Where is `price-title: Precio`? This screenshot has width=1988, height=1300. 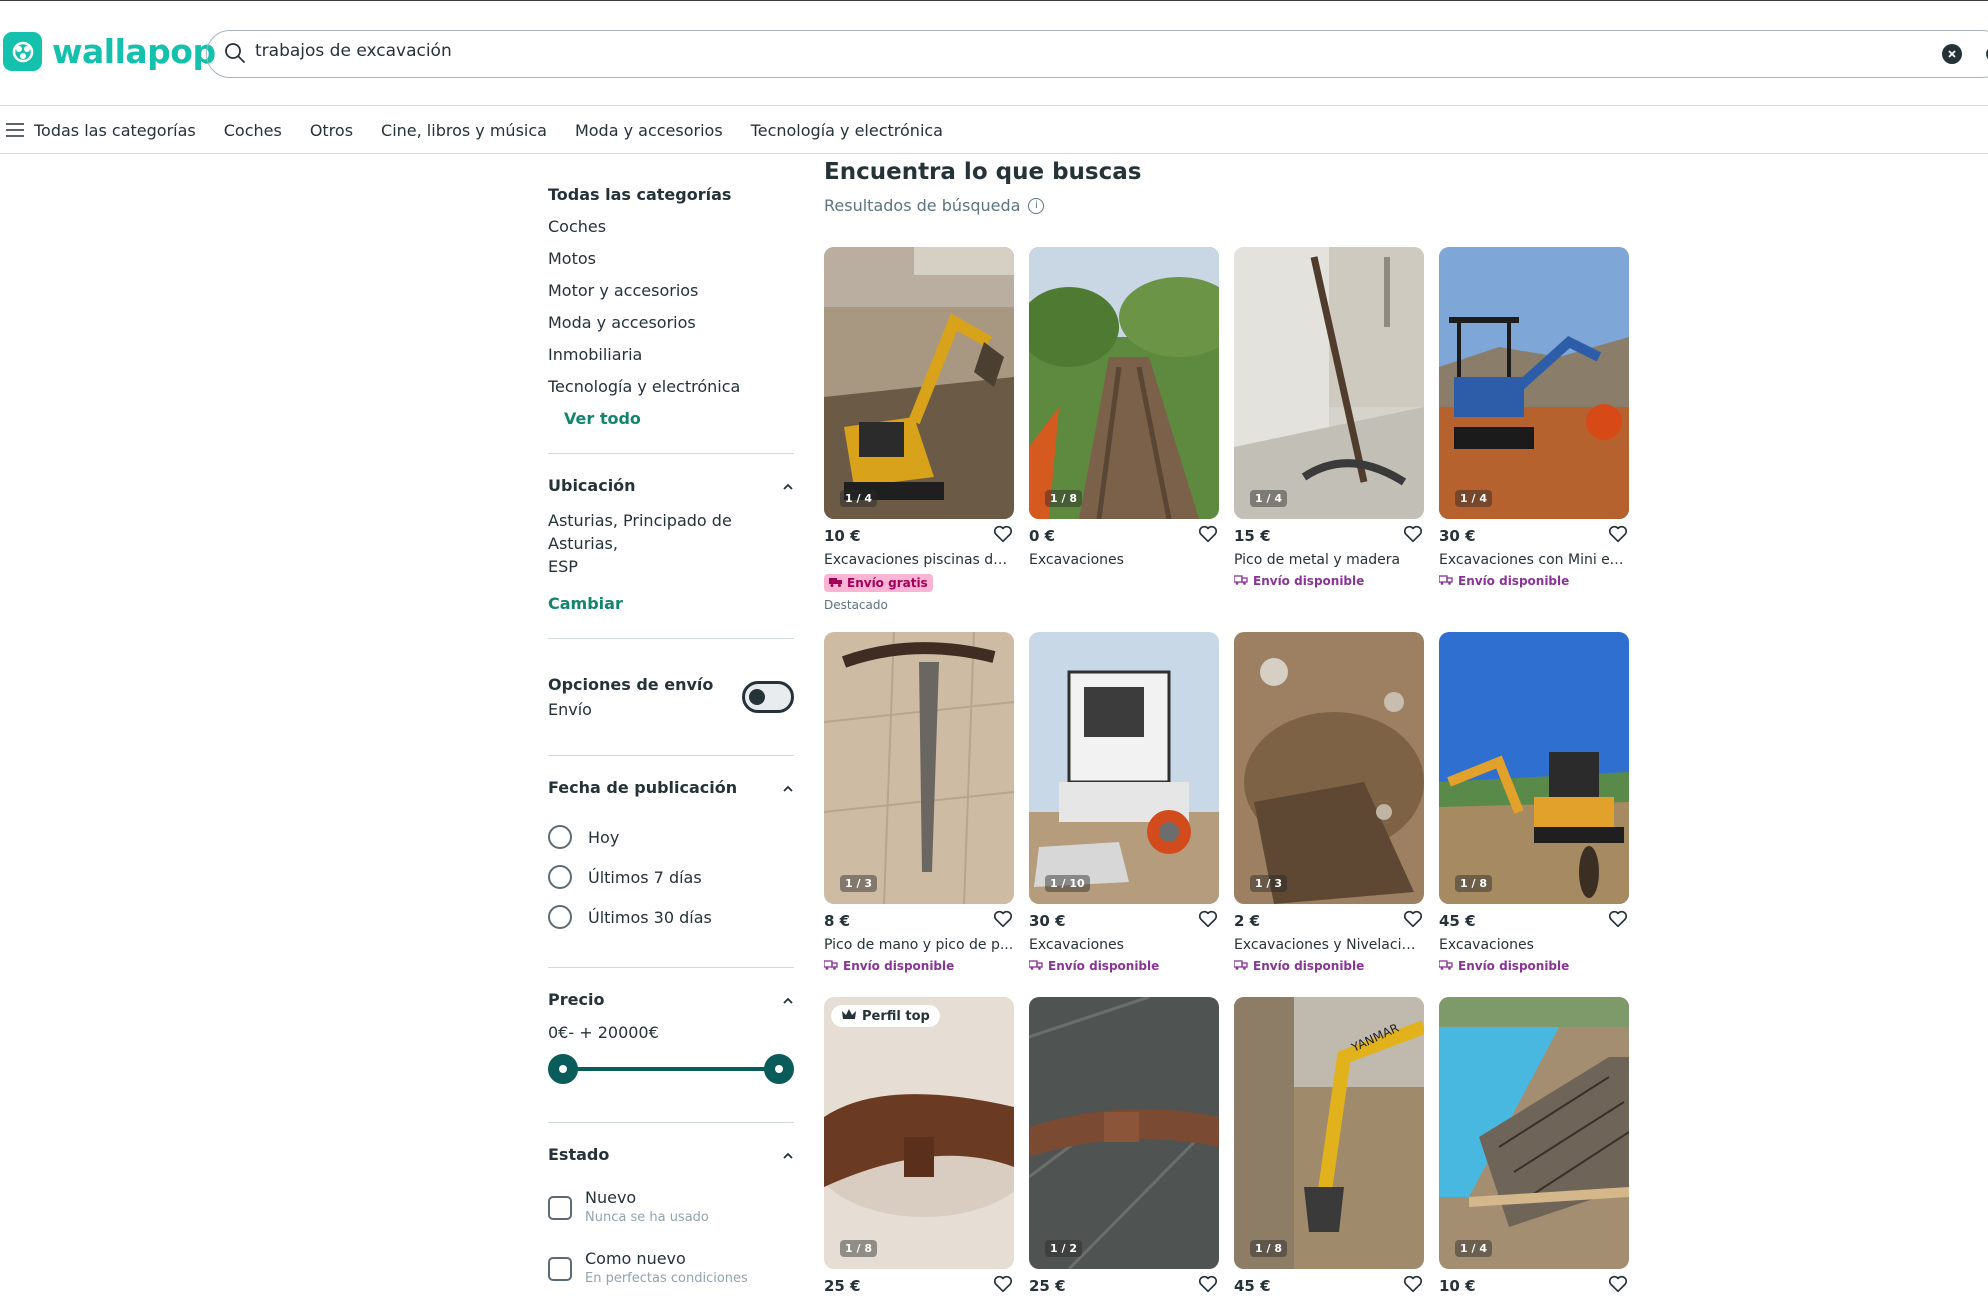 price-title: Precio is located at coordinates (576, 999).